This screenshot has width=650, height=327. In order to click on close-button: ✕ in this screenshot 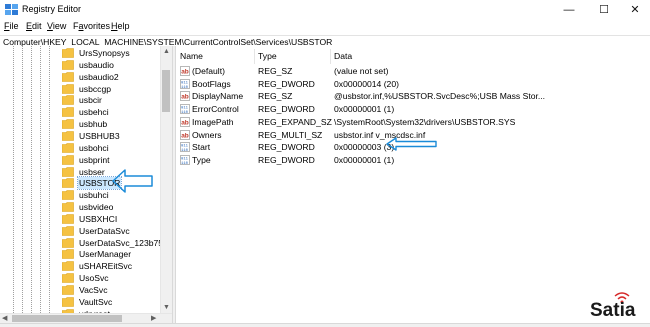, I will do `click(635, 10)`.